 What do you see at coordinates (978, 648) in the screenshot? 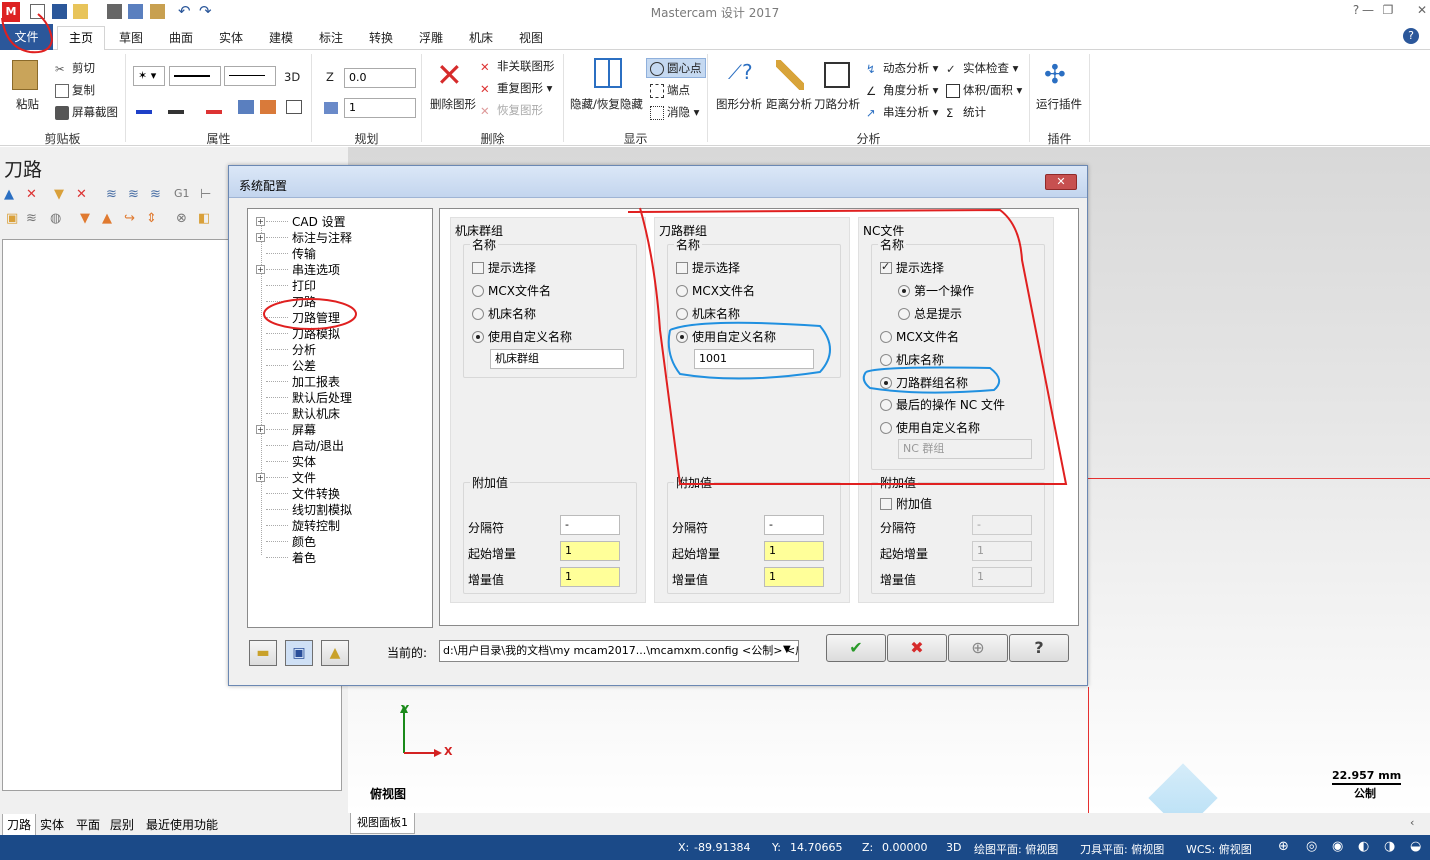
I see `apply-button: ⊕` at bounding box center [978, 648].